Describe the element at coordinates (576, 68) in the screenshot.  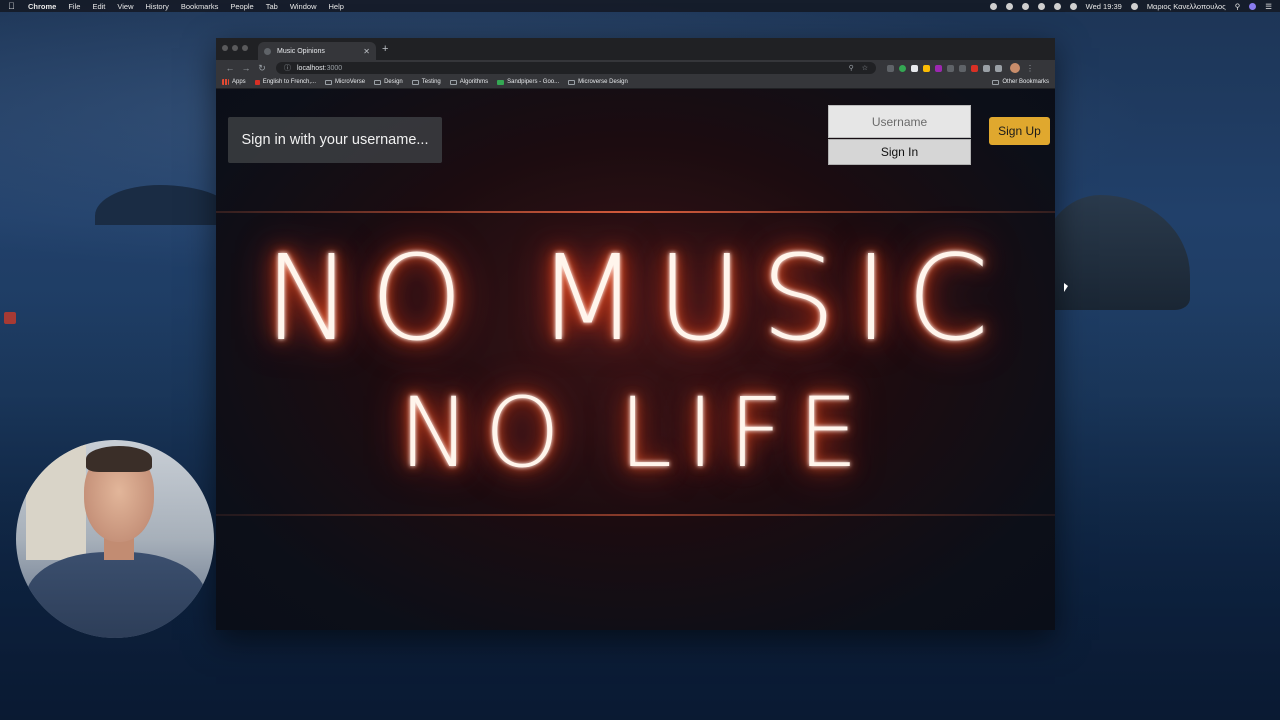
I see `address-bar: ⓘ localhost :3000 ⚲ ☆` at that location.